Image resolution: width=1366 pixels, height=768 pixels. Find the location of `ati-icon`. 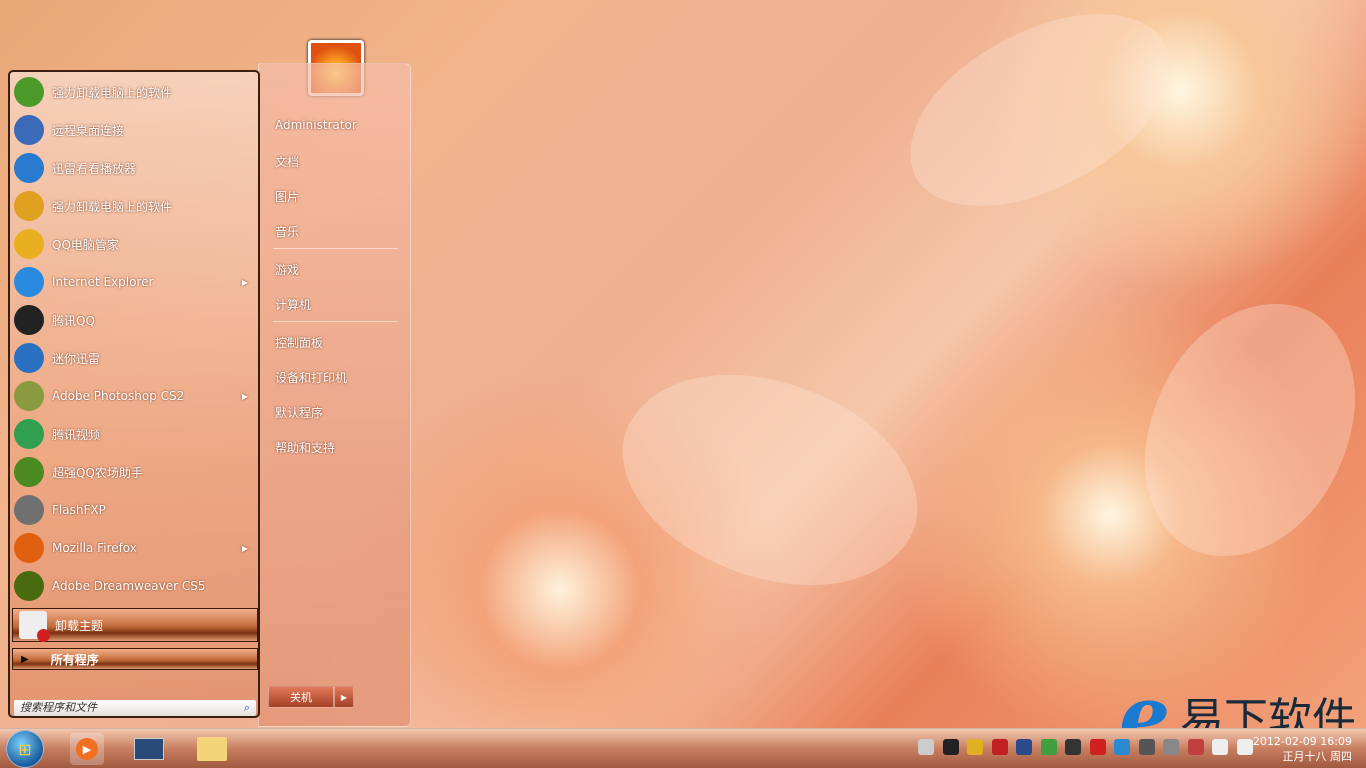

ati-icon is located at coordinates (1097, 747).